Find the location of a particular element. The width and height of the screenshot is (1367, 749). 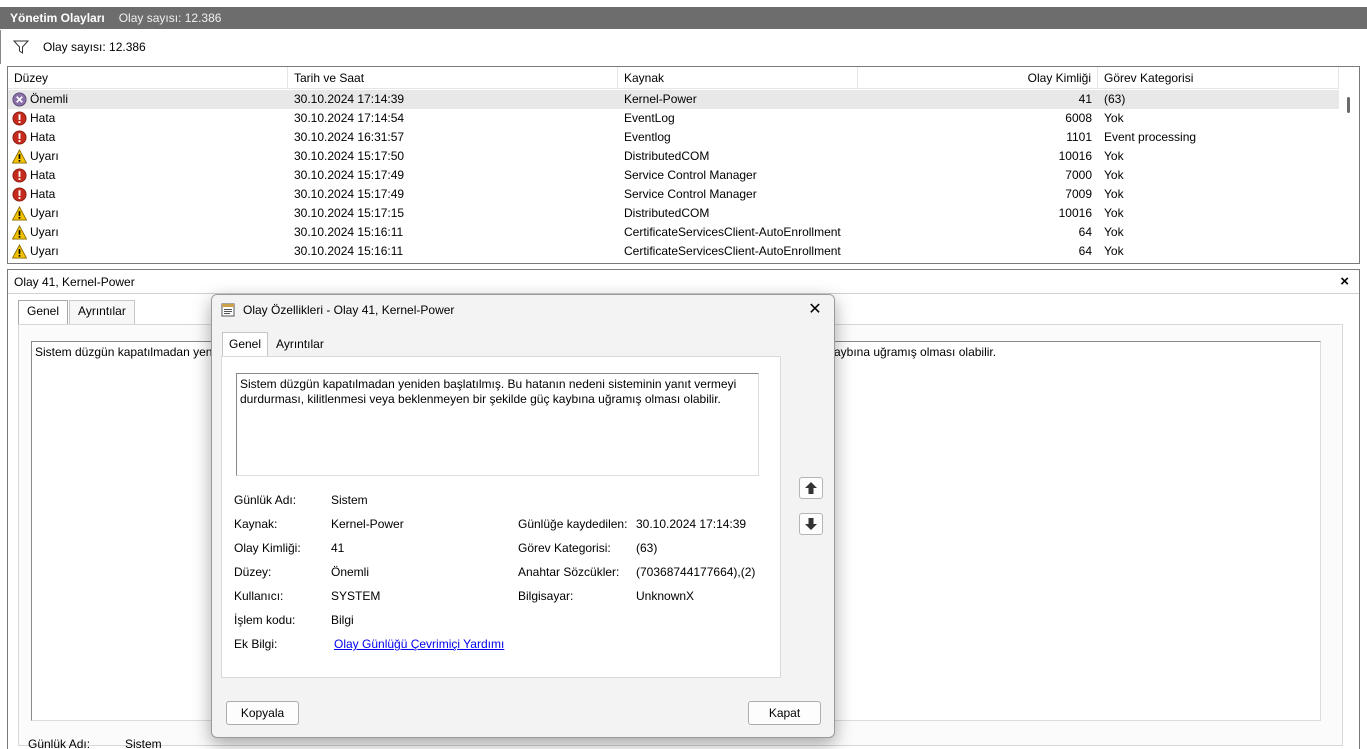

table-row: Hata 30.10.2024 17:14:54 EventLog 6008 Yok is located at coordinates (673, 118).